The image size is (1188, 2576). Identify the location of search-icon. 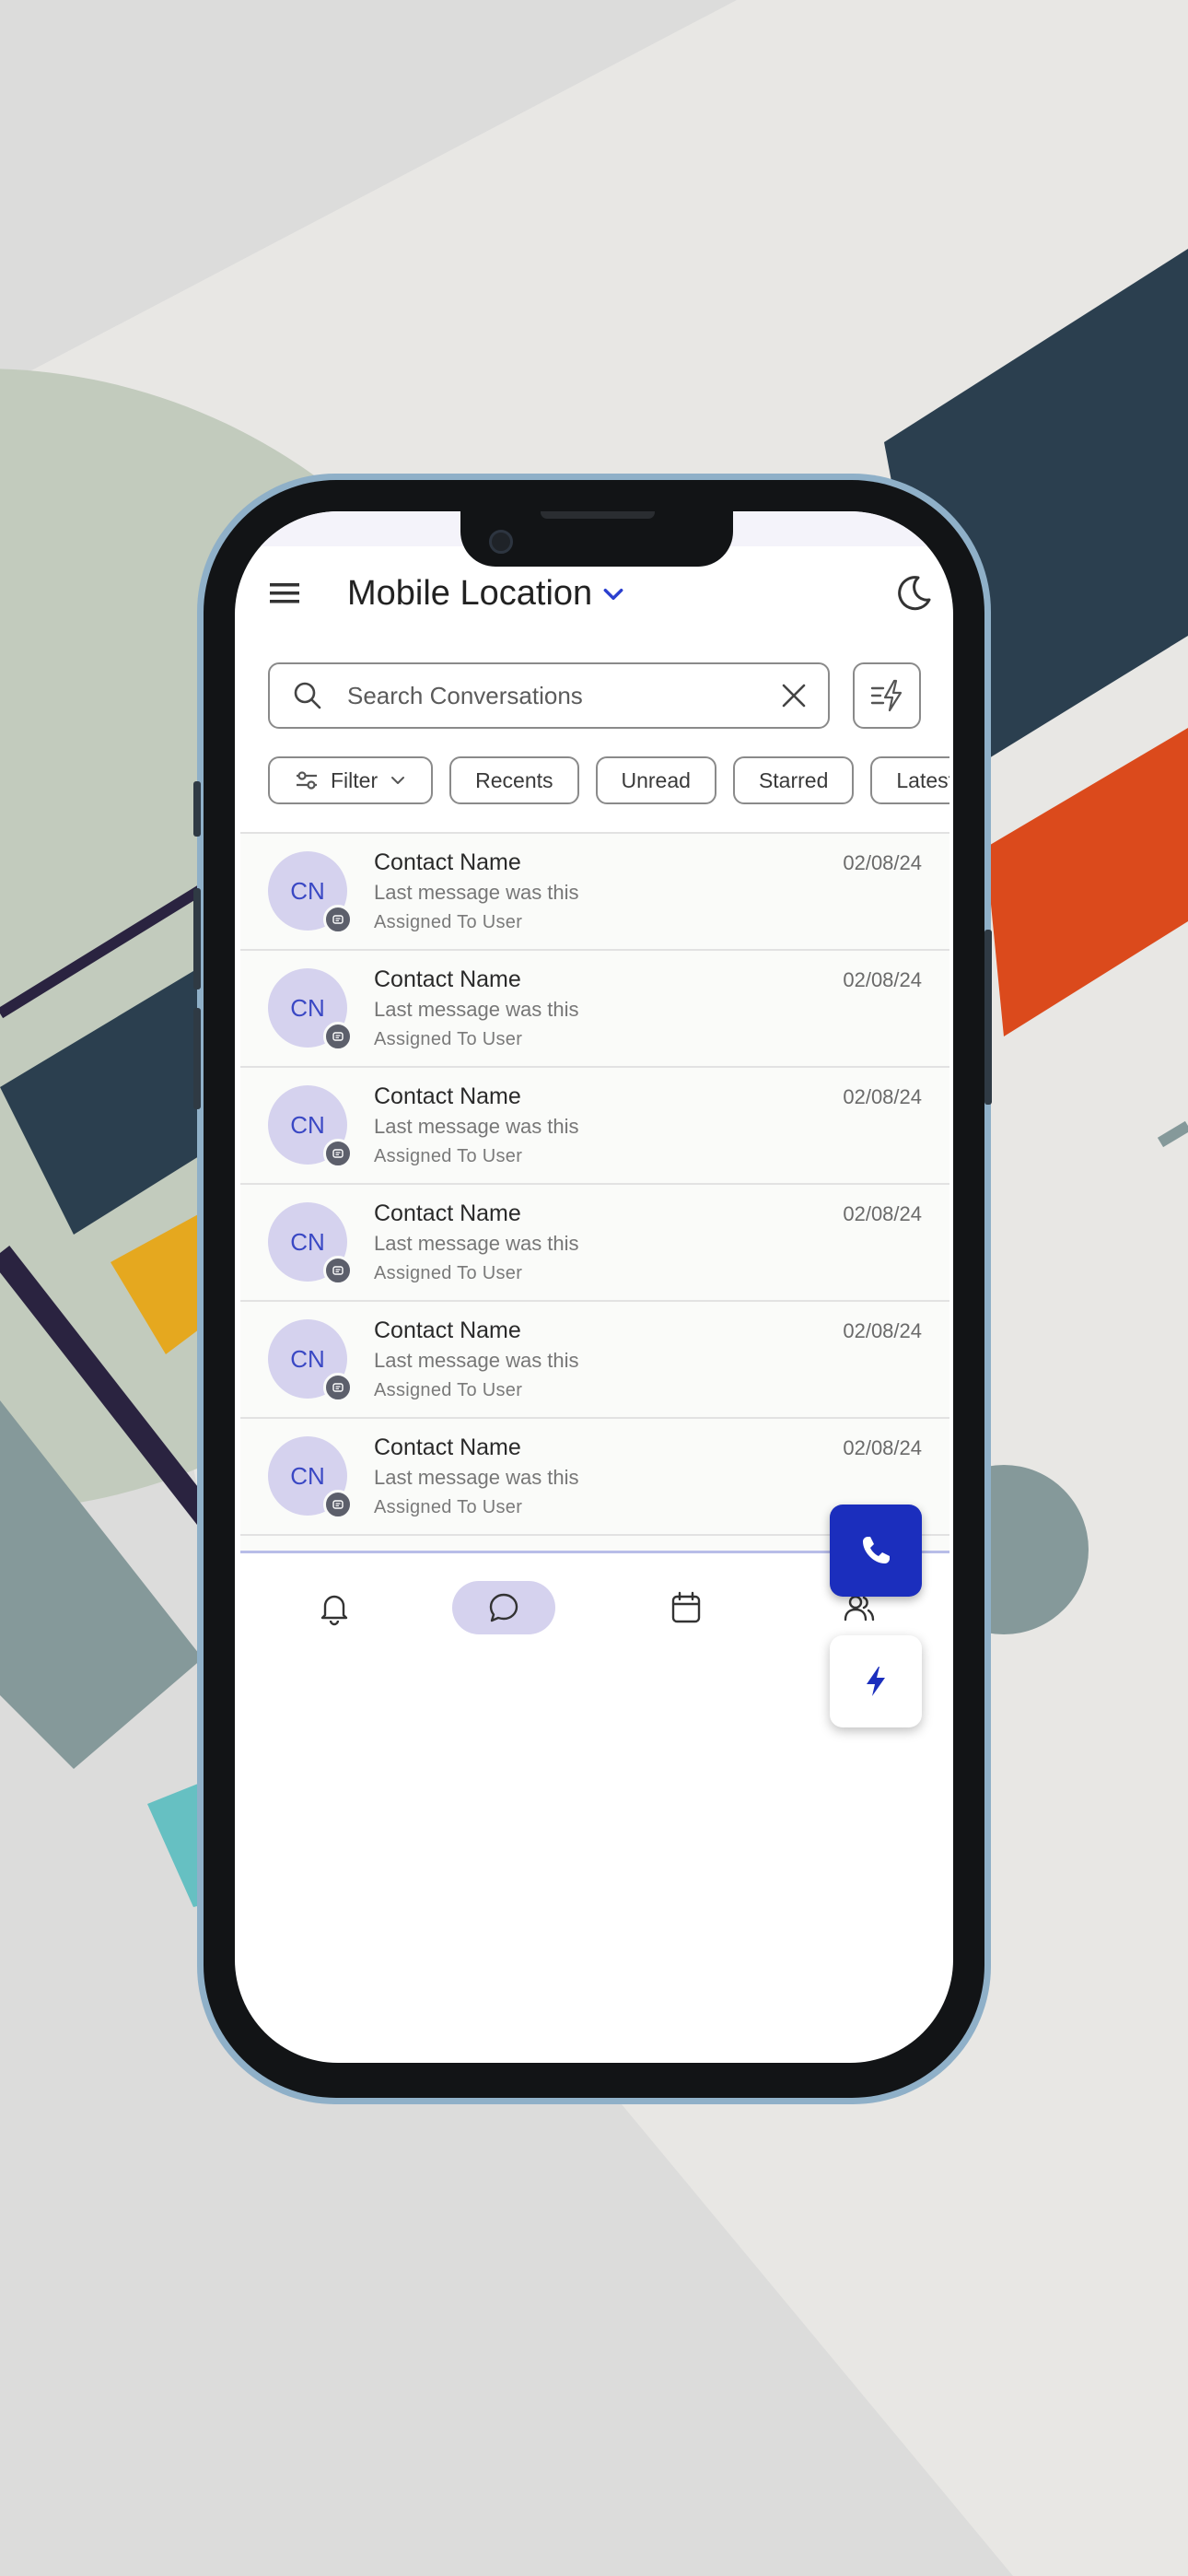
(307, 695).